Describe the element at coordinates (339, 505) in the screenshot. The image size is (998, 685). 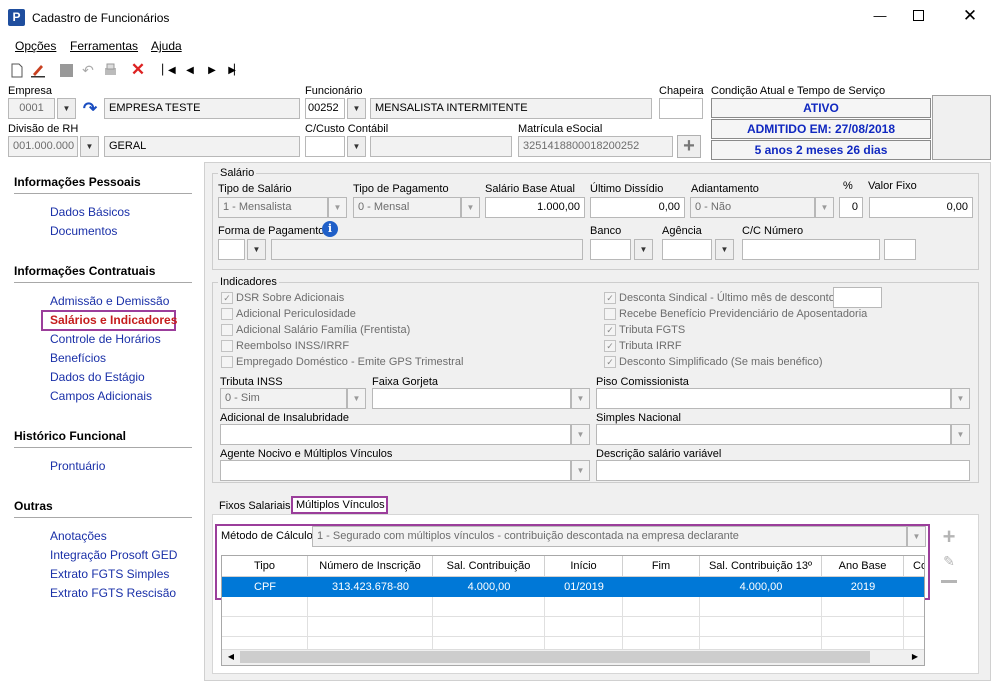
I see `tab-multiplos-vinculos: Múltiplos Vínculos` at that location.